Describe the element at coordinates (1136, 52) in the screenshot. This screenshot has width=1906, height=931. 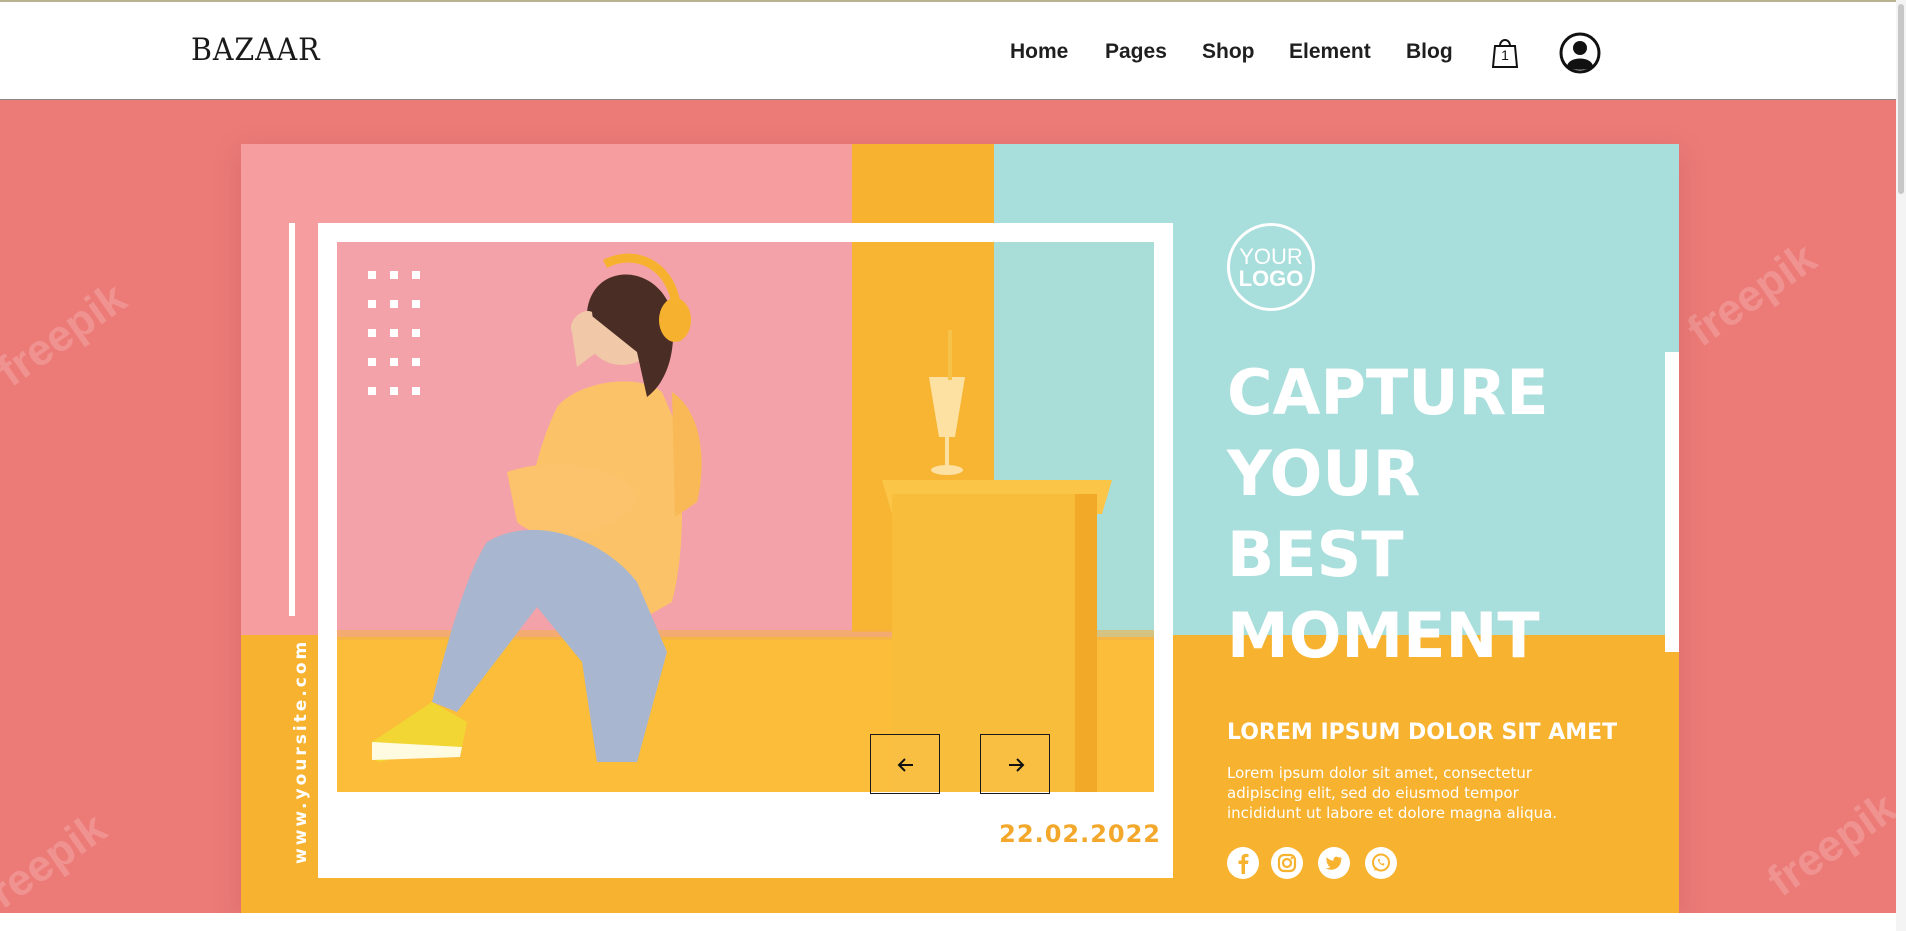
I see `nav-item-pages: Pages` at that location.